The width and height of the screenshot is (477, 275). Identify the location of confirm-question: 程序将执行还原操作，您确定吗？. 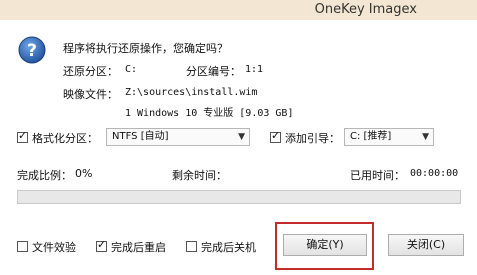
(145, 48).